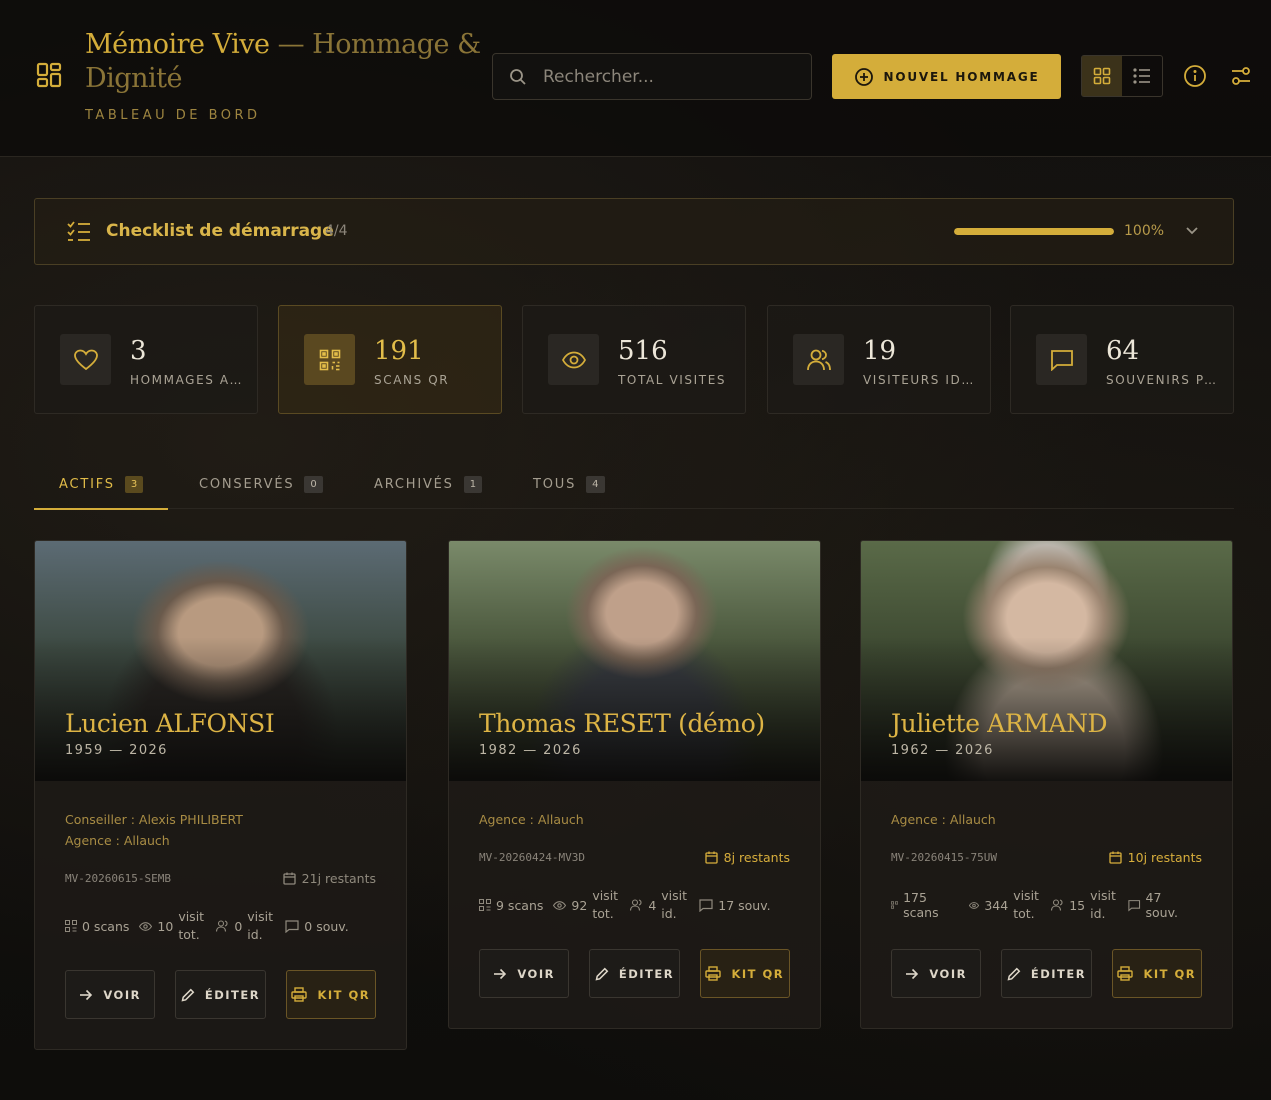  I want to click on scans-count: 175 scans, so click(921, 905).